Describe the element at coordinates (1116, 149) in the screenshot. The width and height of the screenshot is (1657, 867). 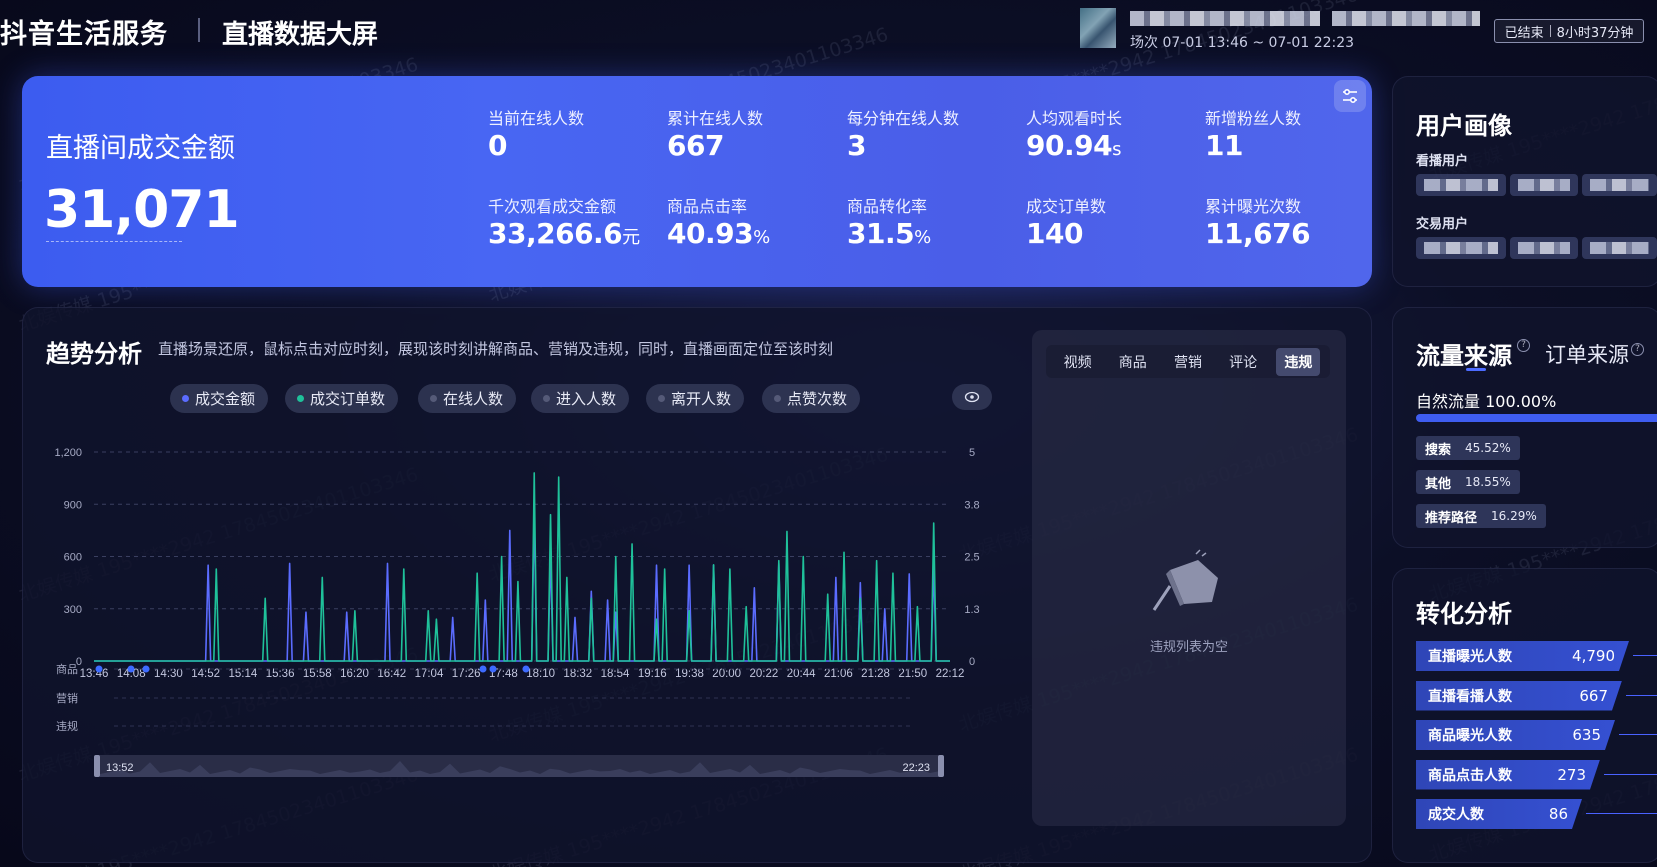
I see `metric-unit: s` at that location.